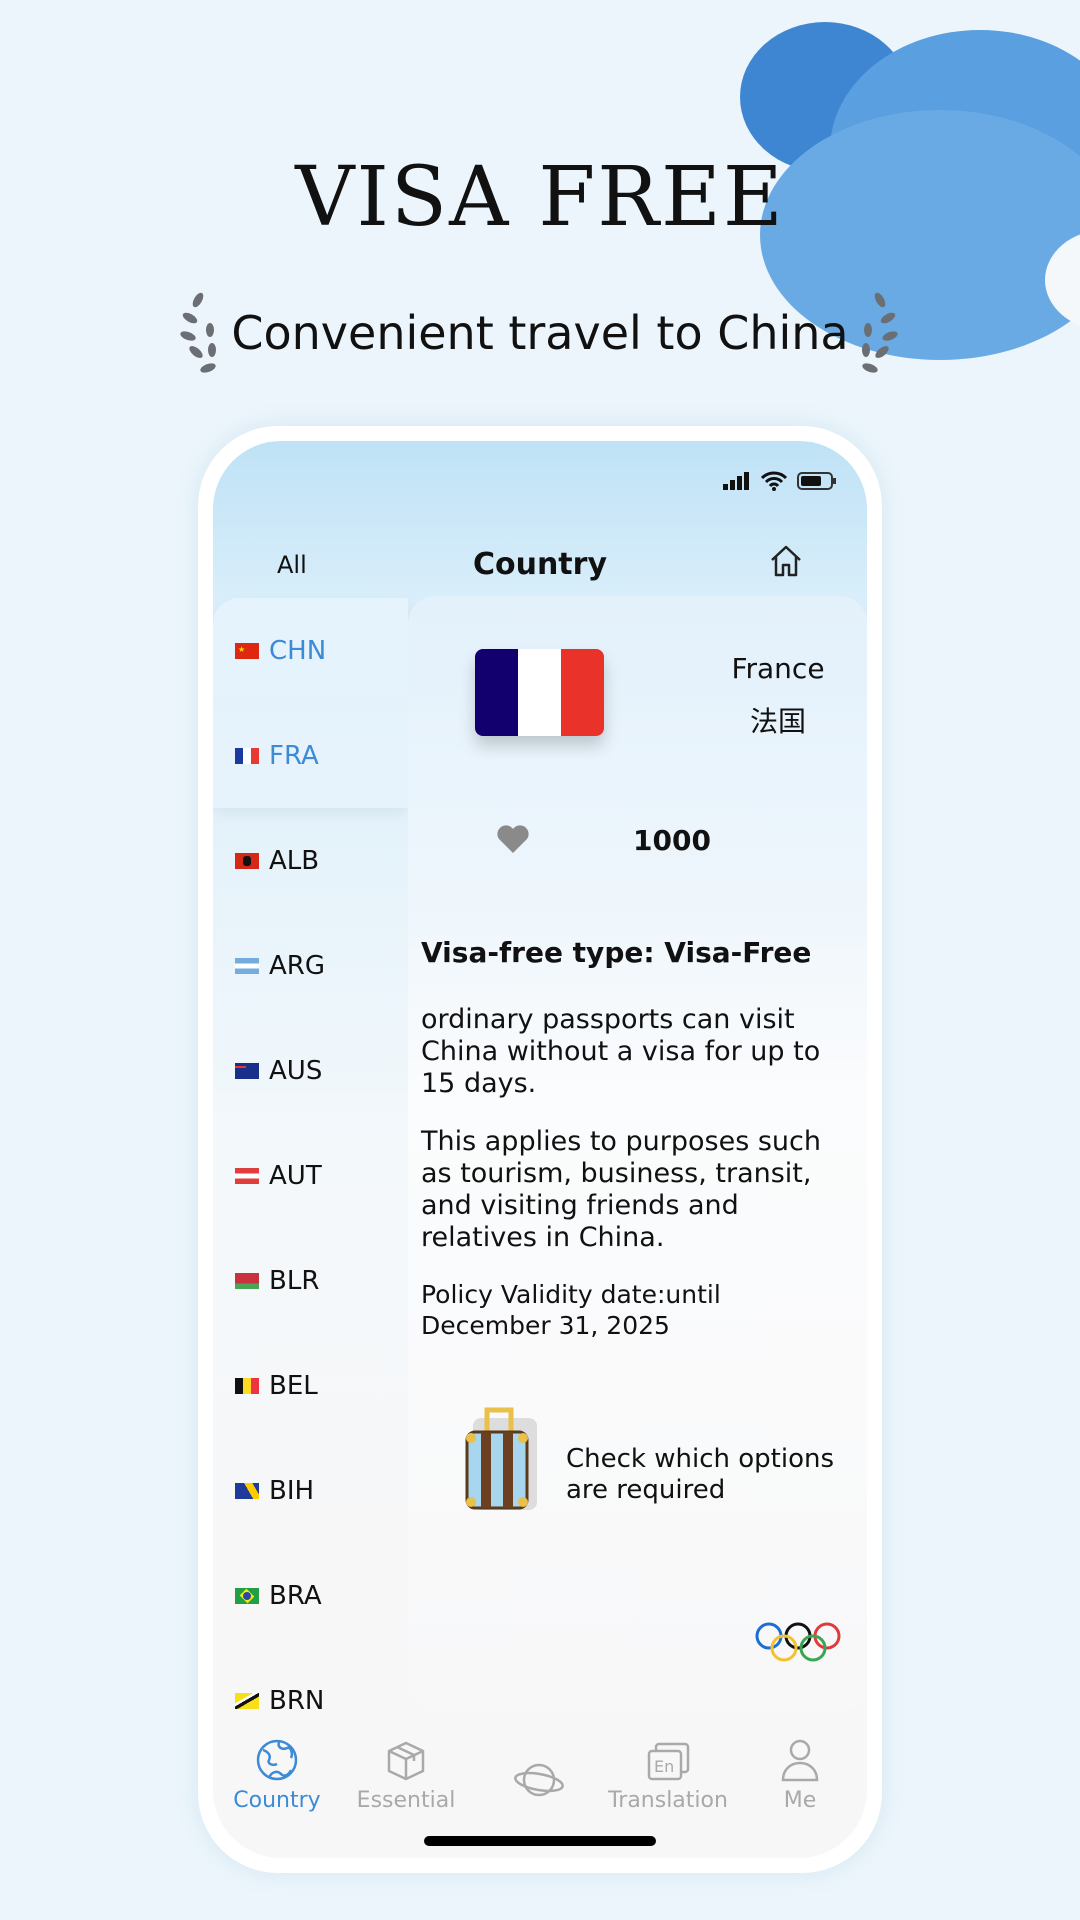  What do you see at coordinates (247, 1490) in the screenshot?
I see `flag-bih-icon` at bounding box center [247, 1490].